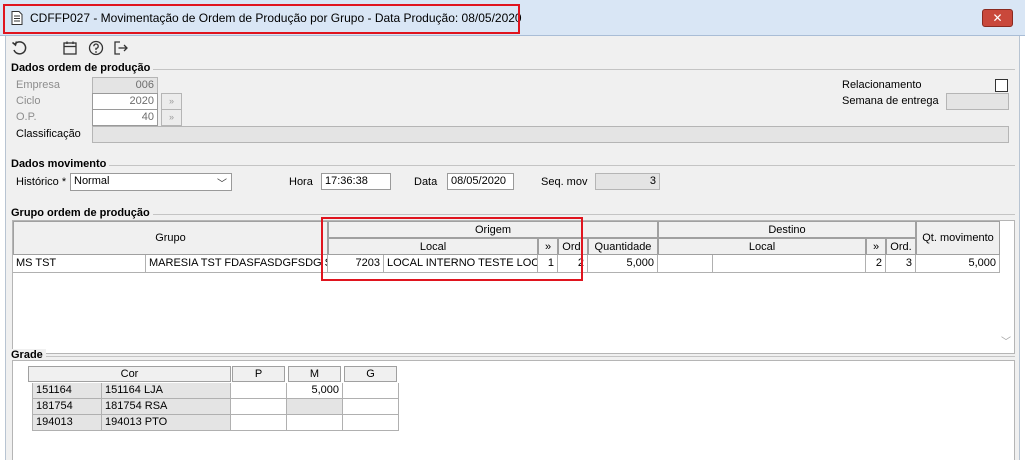 Image resolution: width=1025 pixels, height=460 pixels. Describe the element at coordinates (314, 374) in the screenshot. I see `grade-header-m: M` at that location.